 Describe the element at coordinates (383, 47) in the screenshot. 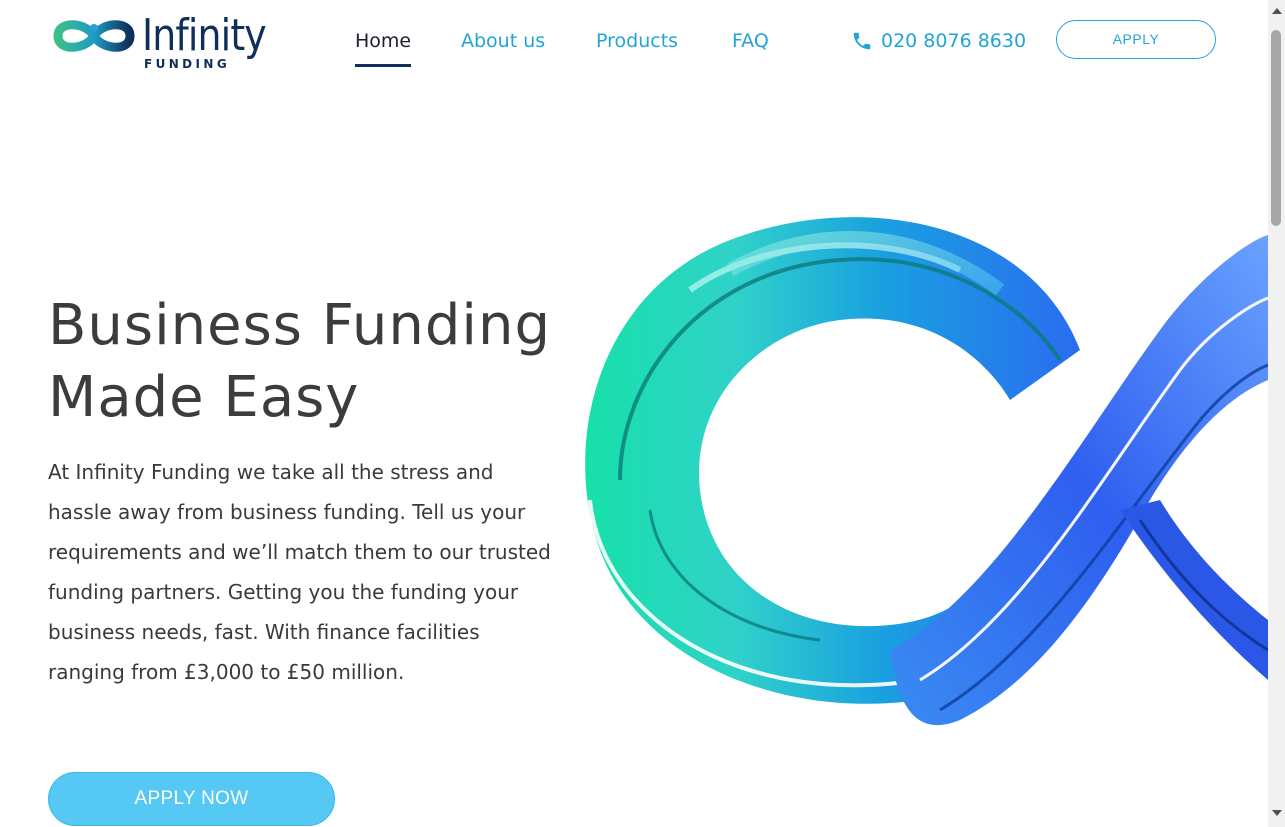

I see `nav-home: Home` at that location.